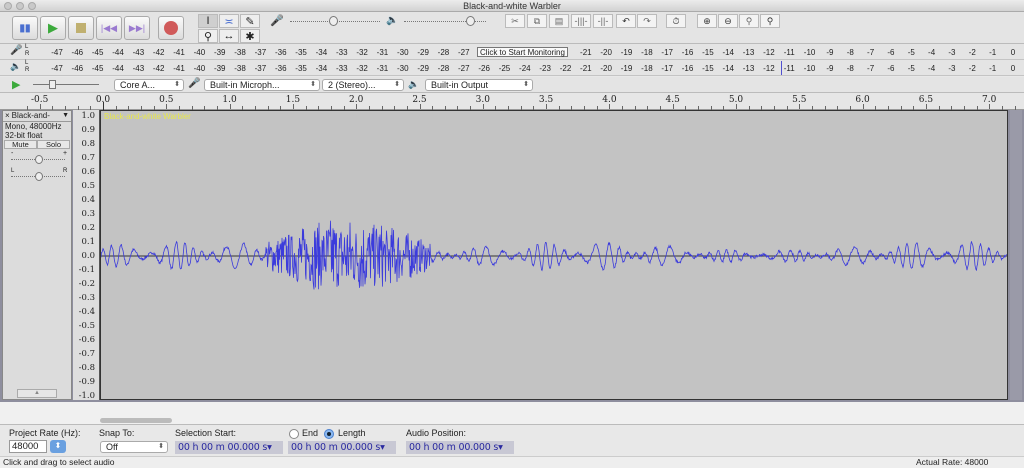 The width and height of the screenshot is (1024, 468). Describe the element at coordinates (65, 171) in the screenshot. I see `pan-right-label: R` at that location.